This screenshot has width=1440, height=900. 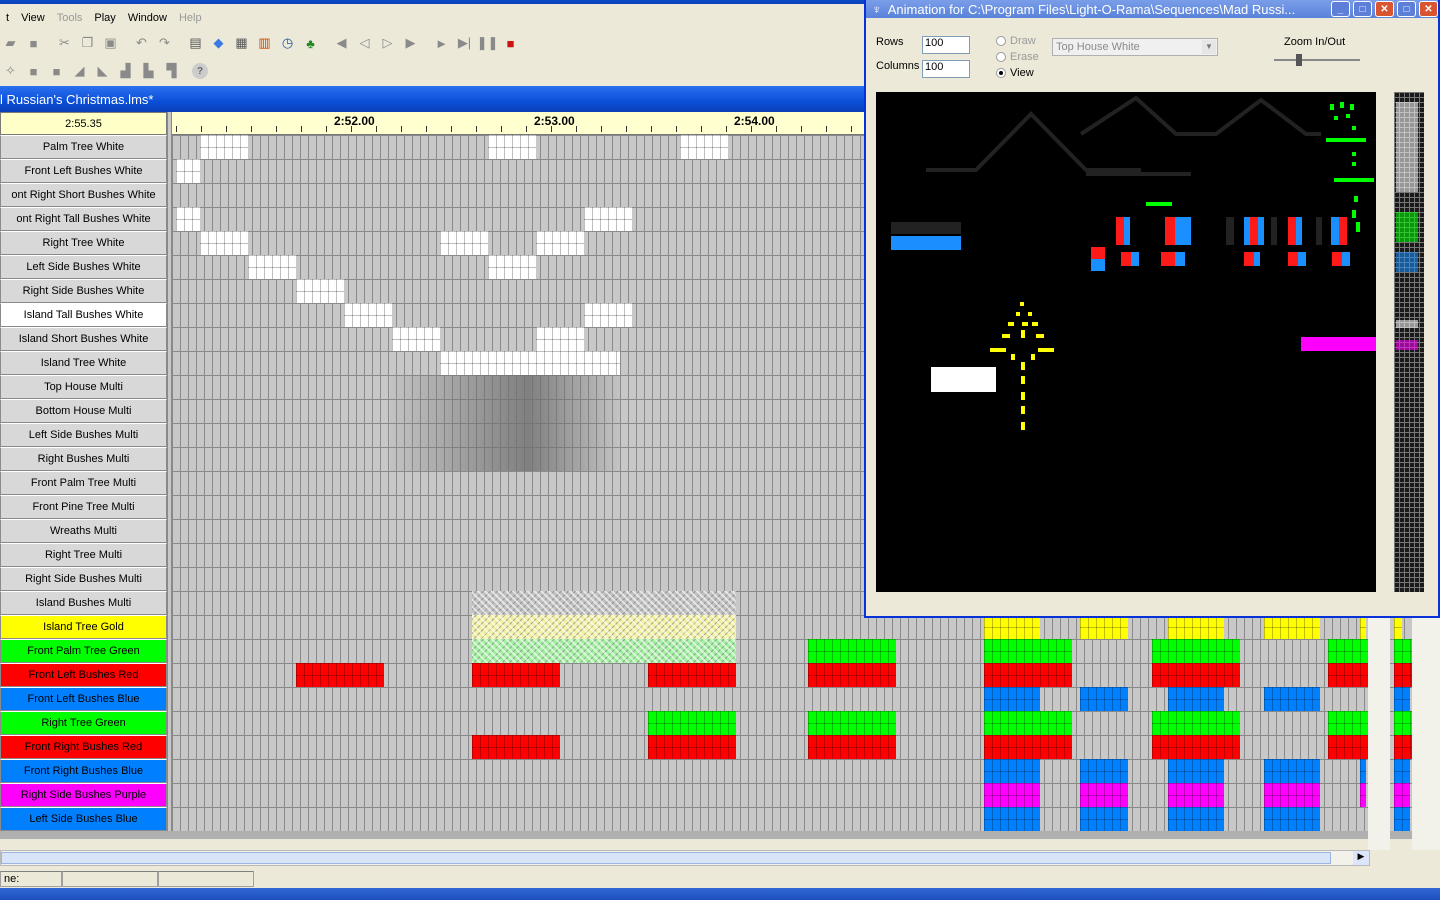 What do you see at coordinates (83, 387) in the screenshot?
I see `channel-label: Top House Multi` at bounding box center [83, 387].